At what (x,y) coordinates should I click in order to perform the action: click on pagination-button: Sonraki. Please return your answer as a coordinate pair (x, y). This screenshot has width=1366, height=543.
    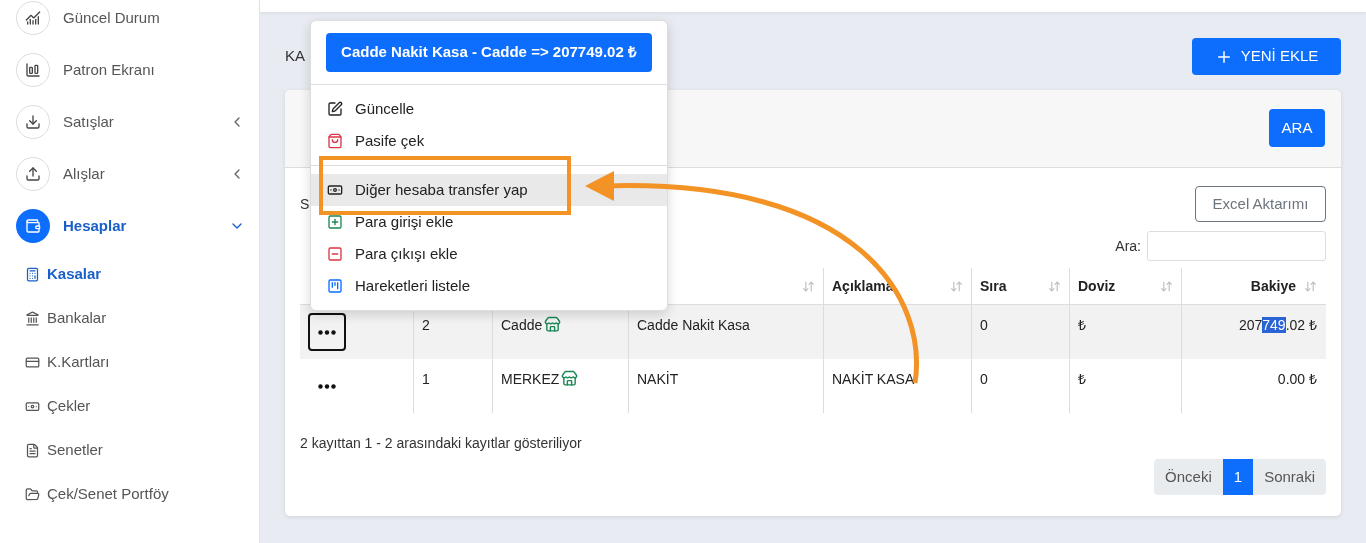
    Looking at the image, I should click on (1289, 477).